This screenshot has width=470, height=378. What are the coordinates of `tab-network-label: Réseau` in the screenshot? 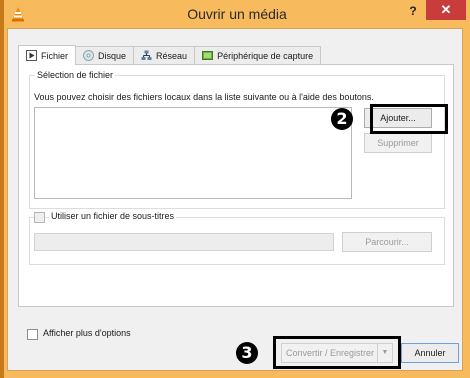 It's located at (172, 55).